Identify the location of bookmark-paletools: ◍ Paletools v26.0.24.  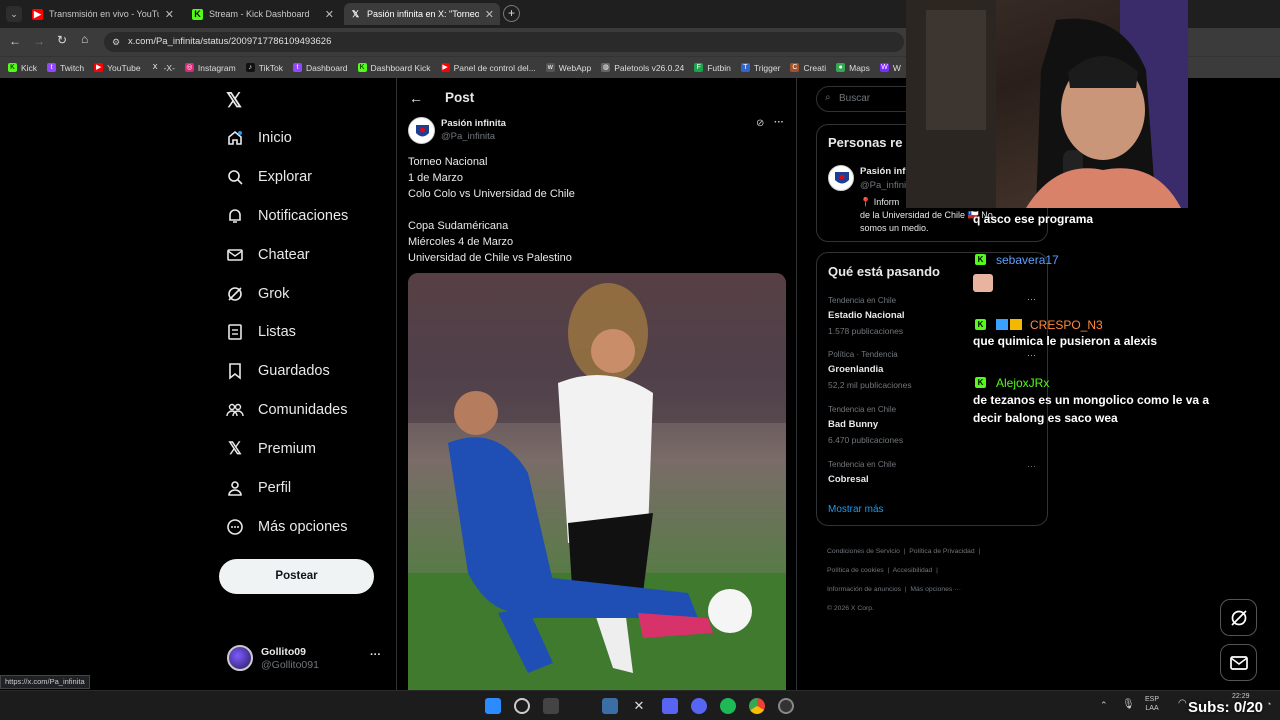
(642, 68).